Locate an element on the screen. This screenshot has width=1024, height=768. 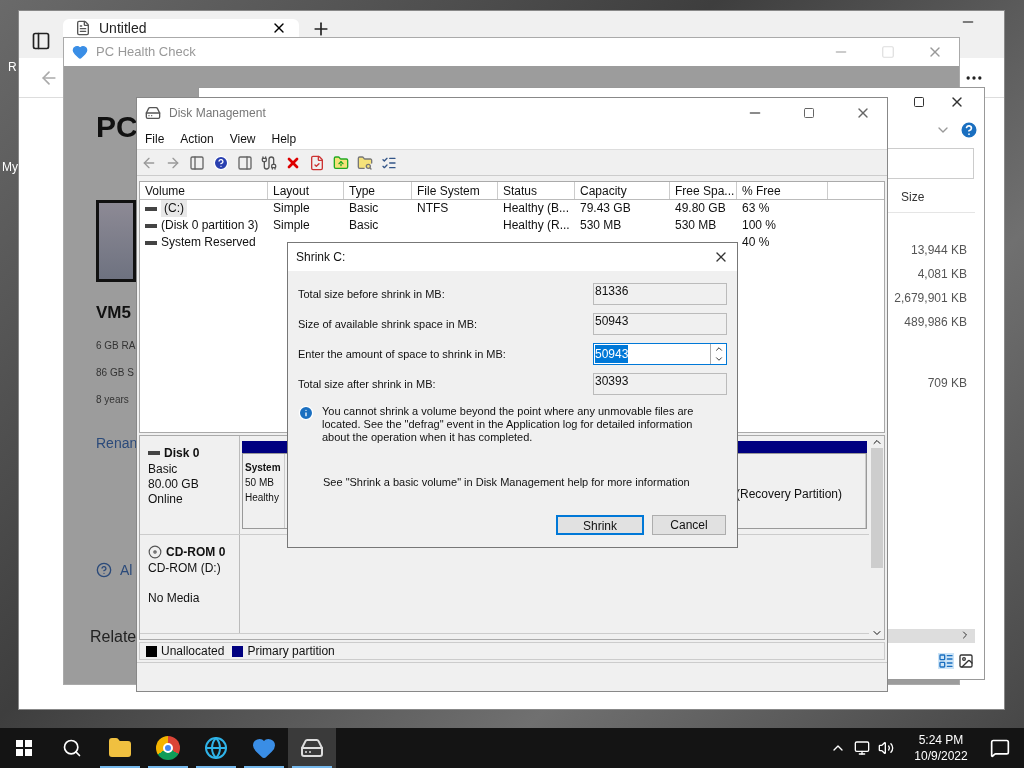
desktop-icon-label: My is located at coordinates (10, 167).